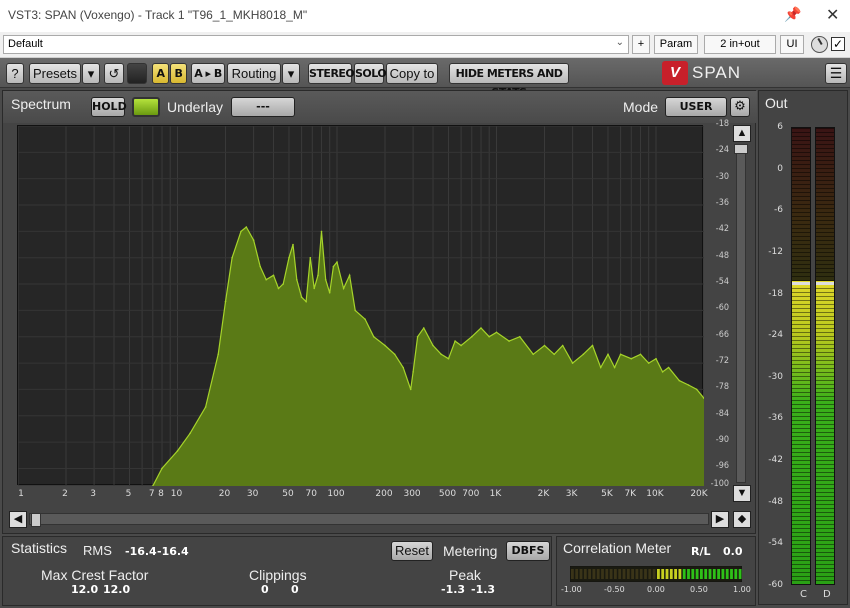 This screenshot has height=608, width=850. Describe the element at coordinates (39, 548) in the screenshot. I see `statistics-title: Statistics` at that location.